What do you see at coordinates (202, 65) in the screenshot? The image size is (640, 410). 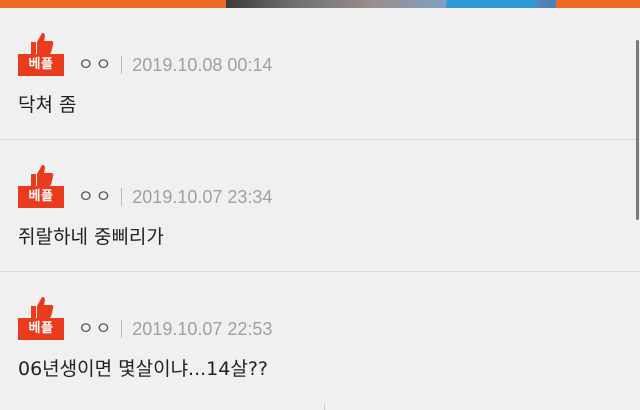 I see `comment-timestamp: 2019.10.08 00:14` at bounding box center [202, 65].